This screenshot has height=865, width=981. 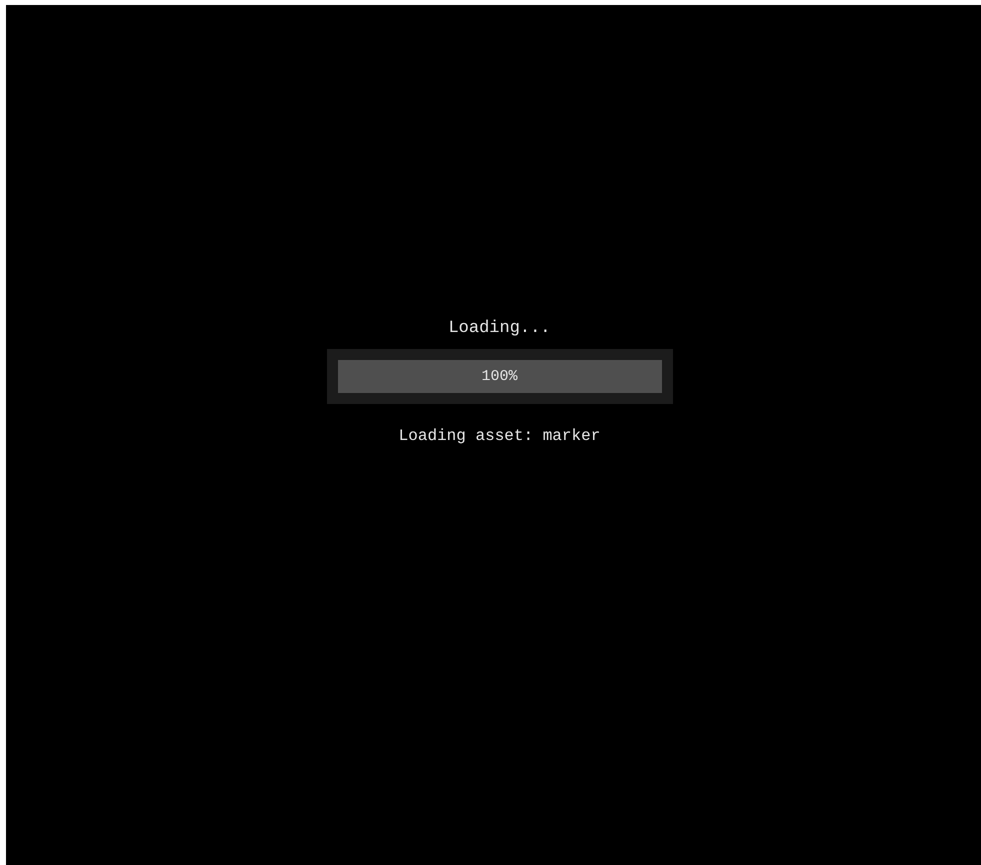 What do you see at coordinates (499, 436) in the screenshot?
I see `loading-status: Loading asset: marker` at bounding box center [499, 436].